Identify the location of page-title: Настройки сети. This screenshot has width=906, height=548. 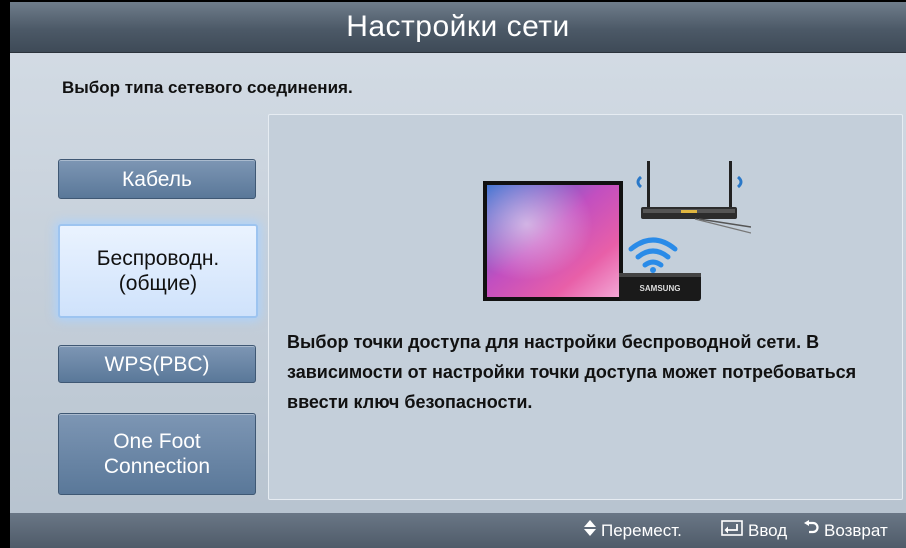
(458, 26).